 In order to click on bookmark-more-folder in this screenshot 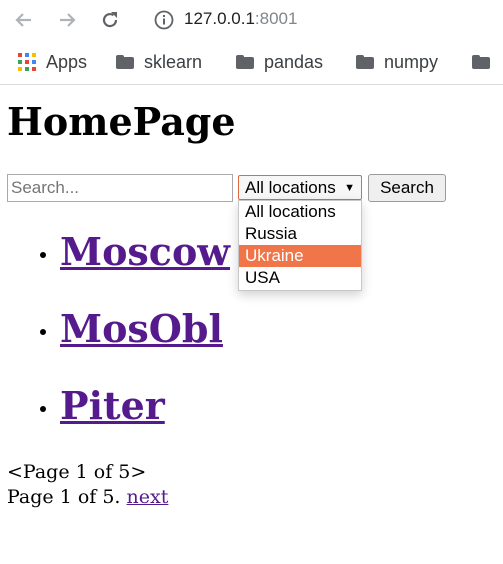, I will do `click(481, 62)`.